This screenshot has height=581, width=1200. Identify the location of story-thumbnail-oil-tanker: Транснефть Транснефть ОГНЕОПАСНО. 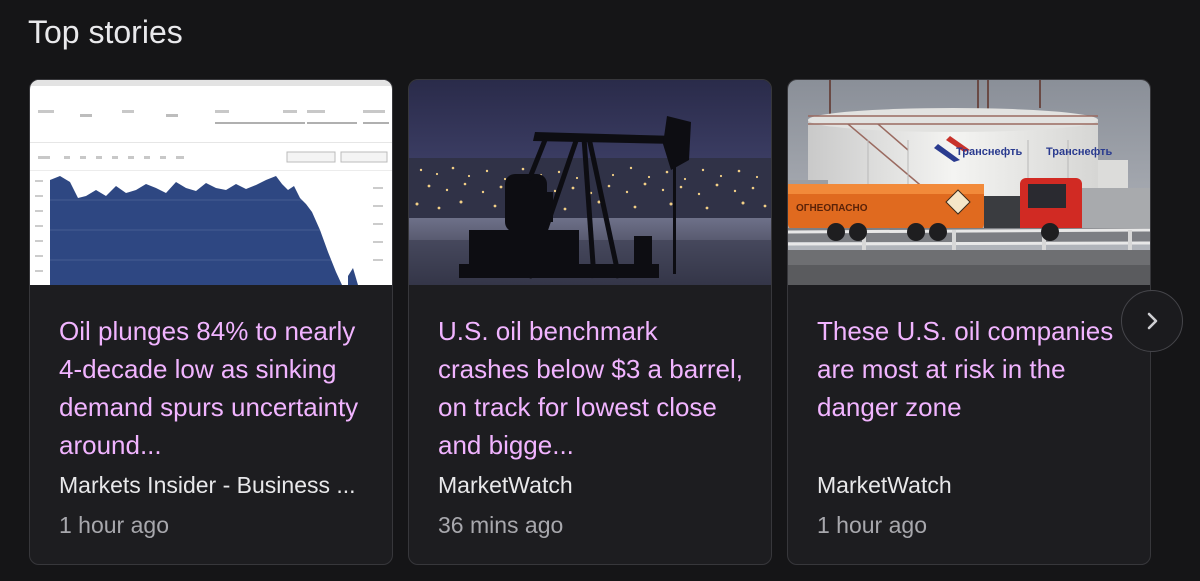
(969, 182).